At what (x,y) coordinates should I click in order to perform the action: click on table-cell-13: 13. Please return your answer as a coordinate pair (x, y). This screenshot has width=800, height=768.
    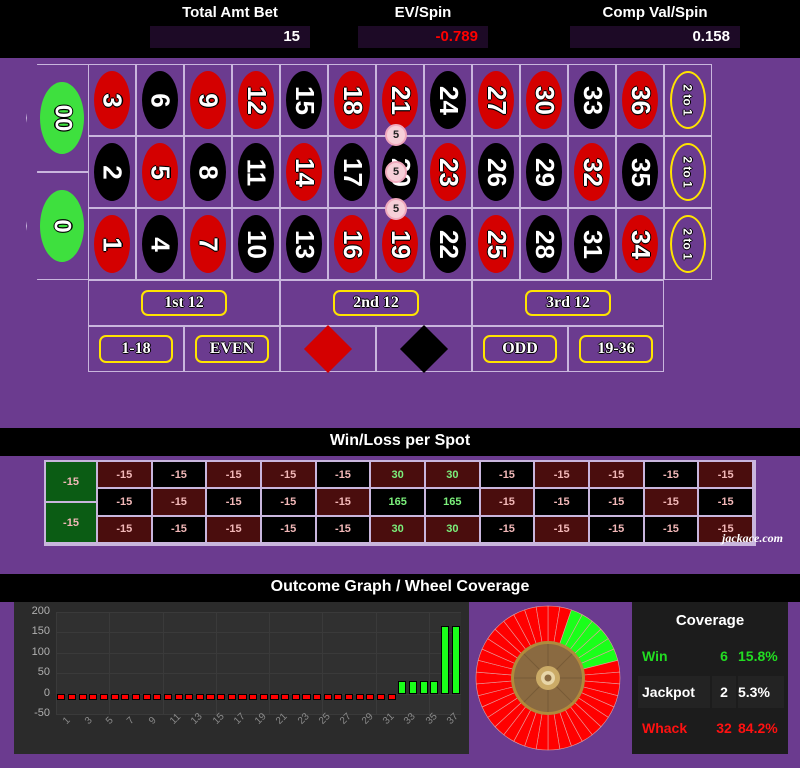
    Looking at the image, I should click on (304, 244).